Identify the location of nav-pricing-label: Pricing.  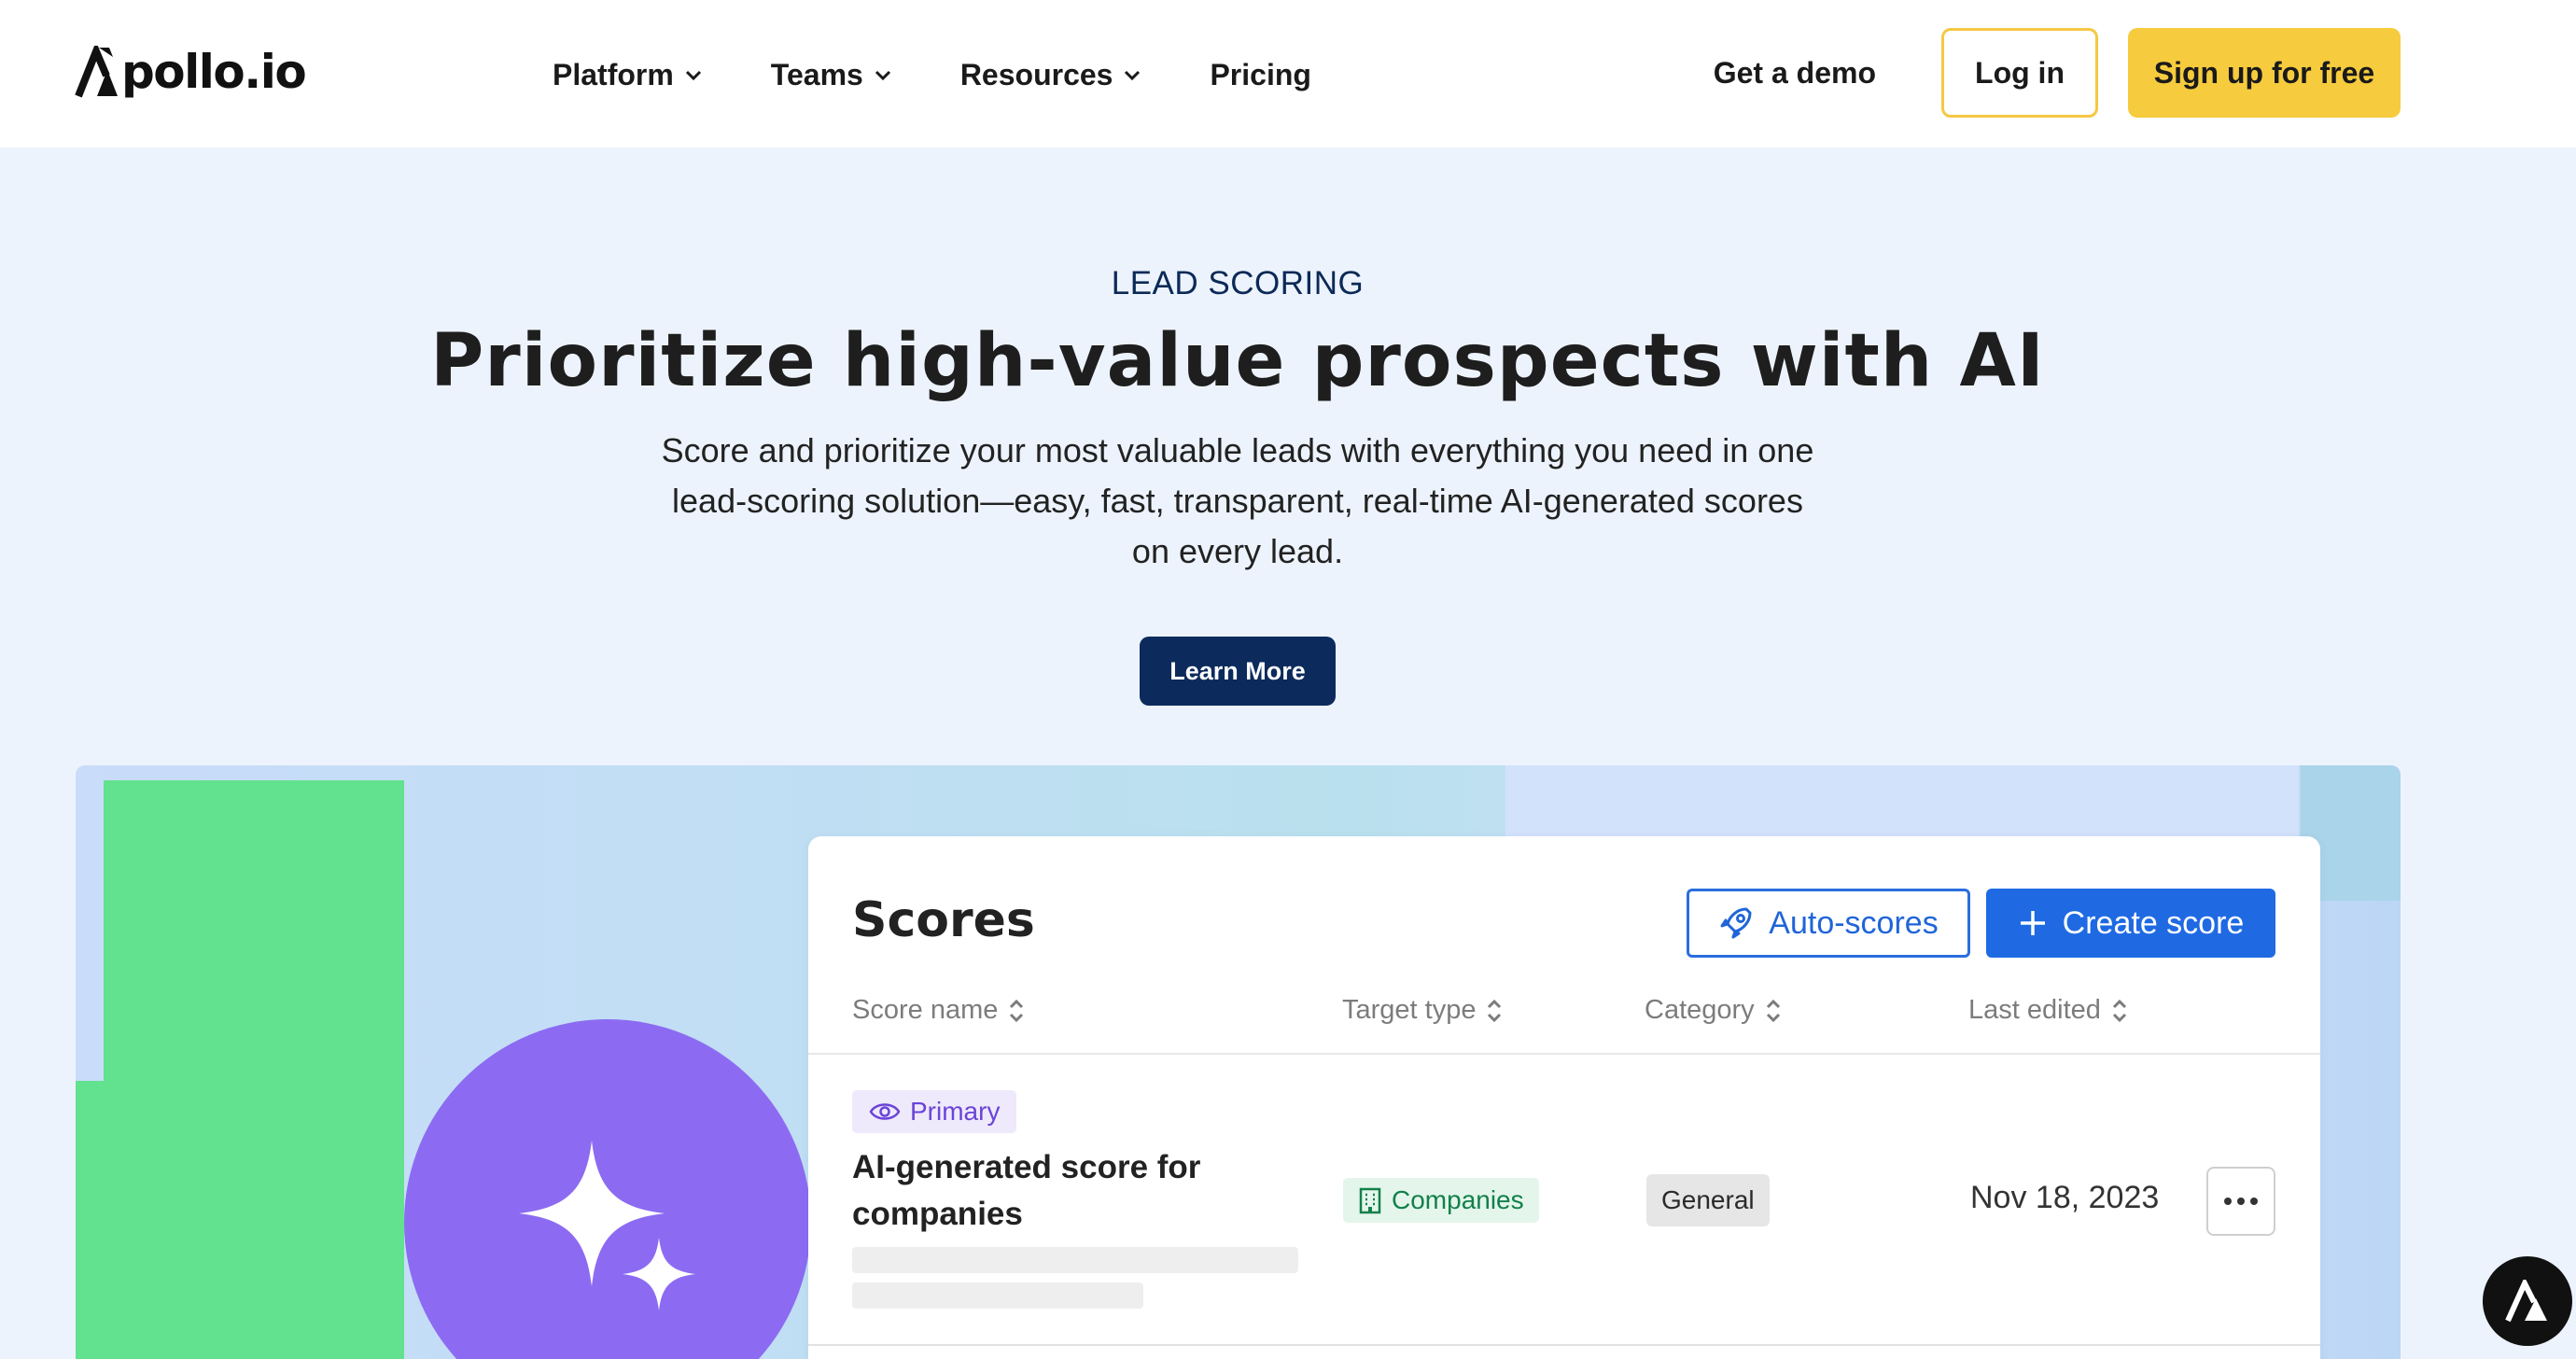
(1260, 74).